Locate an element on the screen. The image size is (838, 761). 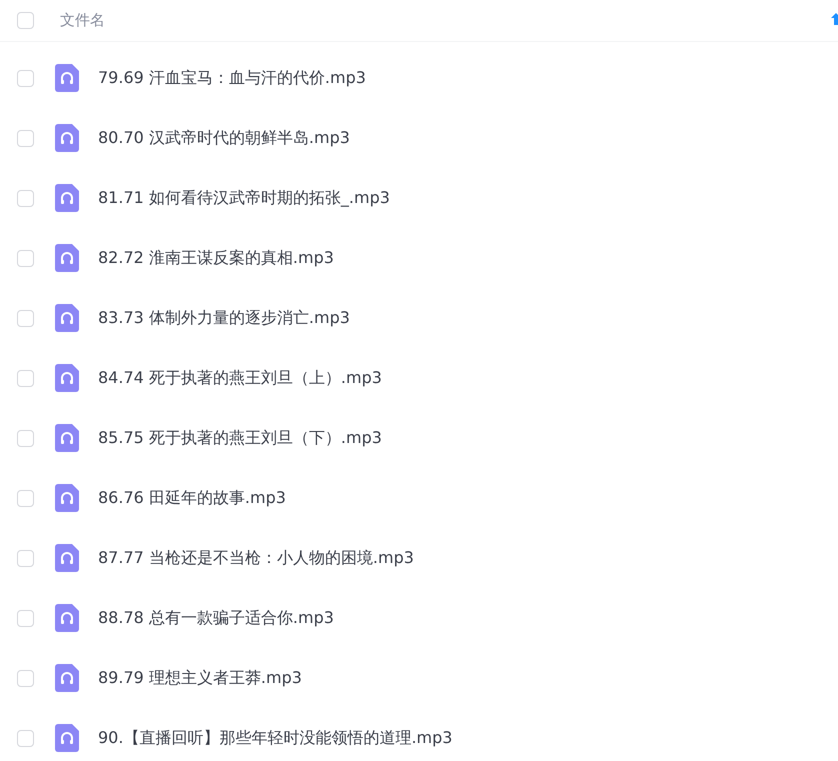
file-name: 81.71 如何看待汉武帝时期的拓张_.mp3 is located at coordinates (244, 198).